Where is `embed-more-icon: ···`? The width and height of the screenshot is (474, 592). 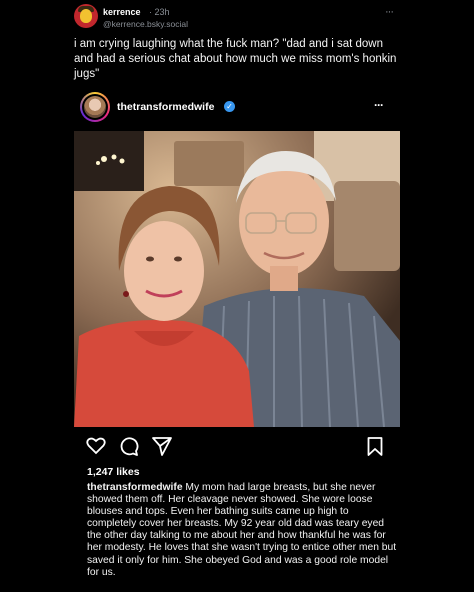
embed-more-icon: ··· is located at coordinates (379, 105).